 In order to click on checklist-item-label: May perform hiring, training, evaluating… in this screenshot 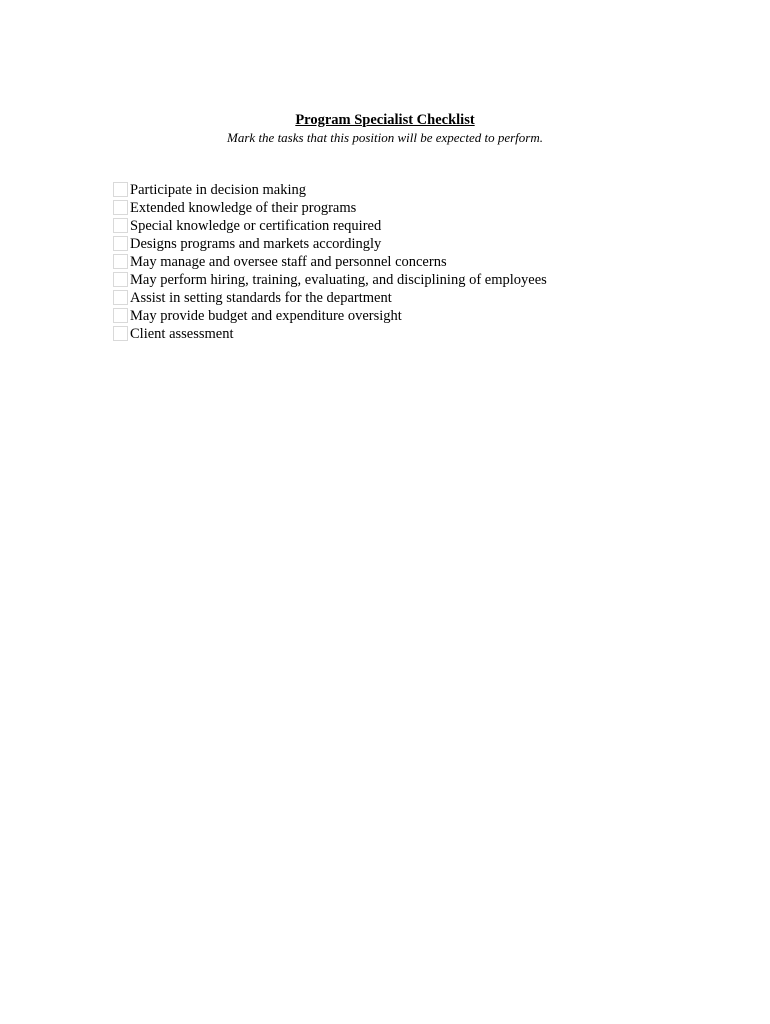, I will do `click(338, 279)`.